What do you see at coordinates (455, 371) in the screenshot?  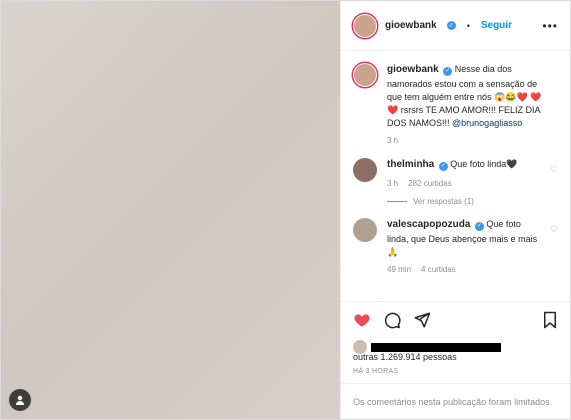 I see `post-timestamp: HÁ 3 HORAS` at bounding box center [455, 371].